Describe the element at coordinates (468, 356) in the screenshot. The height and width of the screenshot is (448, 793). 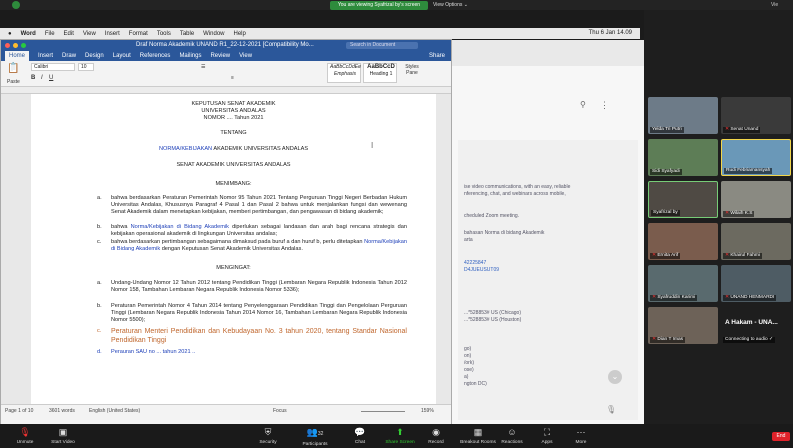
I see `dial-line: on)` at that location.